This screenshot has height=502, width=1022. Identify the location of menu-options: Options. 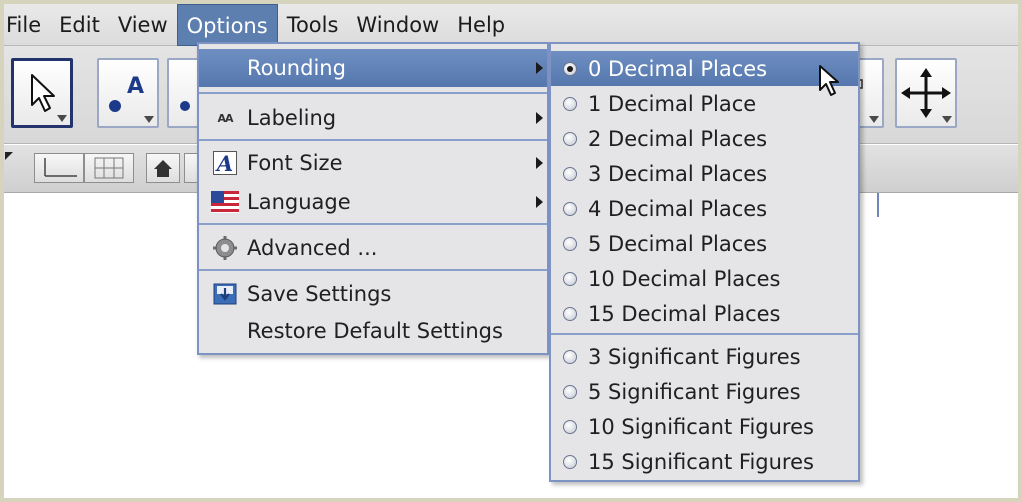
(227, 25).